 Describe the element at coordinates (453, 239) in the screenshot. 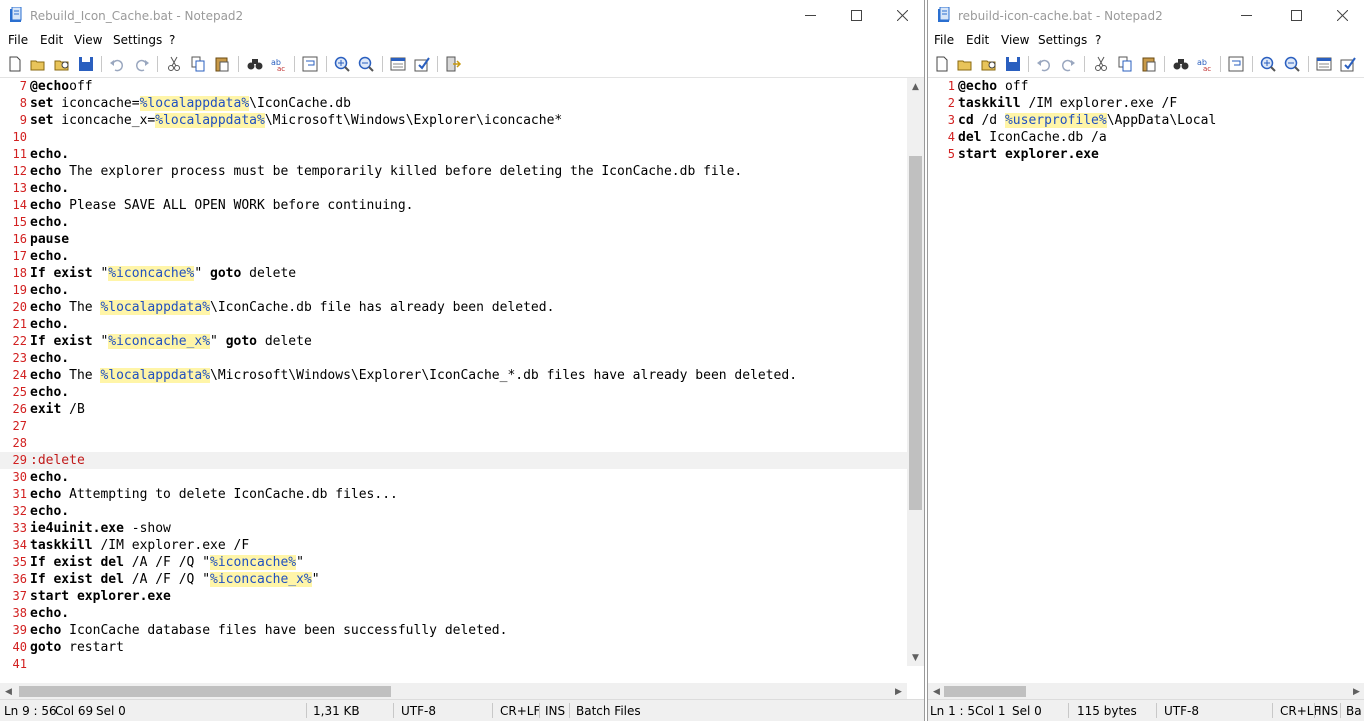

I see `code-line: 16 pause` at that location.